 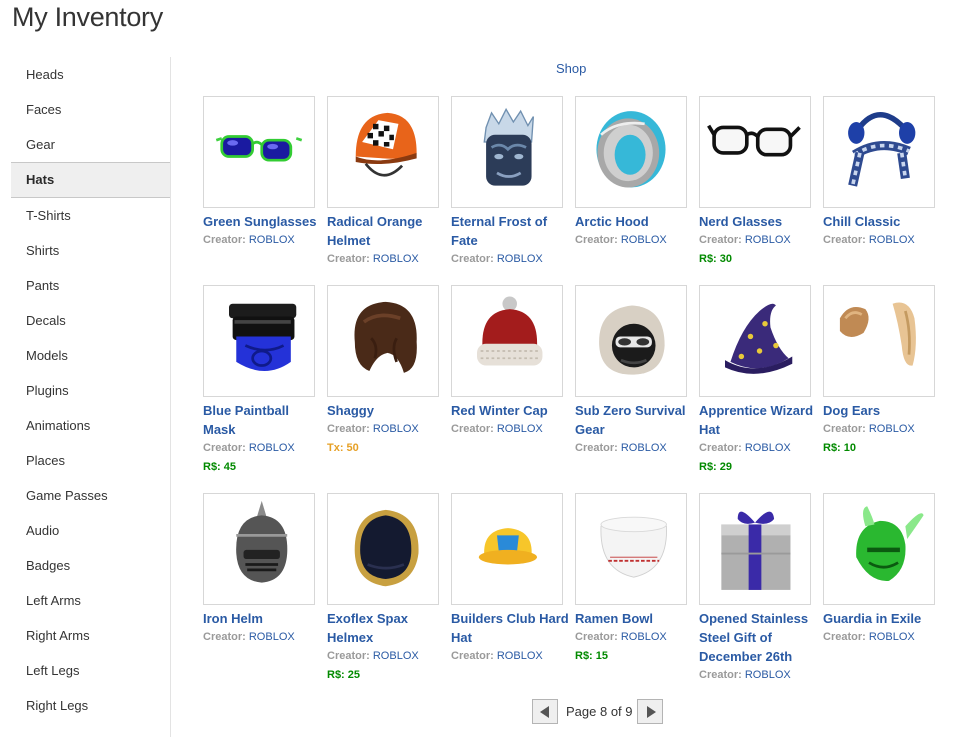 What do you see at coordinates (90, 109) in the screenshot?
I see `sidebar-item-faces: Faces` at bounding box center [90, 109].